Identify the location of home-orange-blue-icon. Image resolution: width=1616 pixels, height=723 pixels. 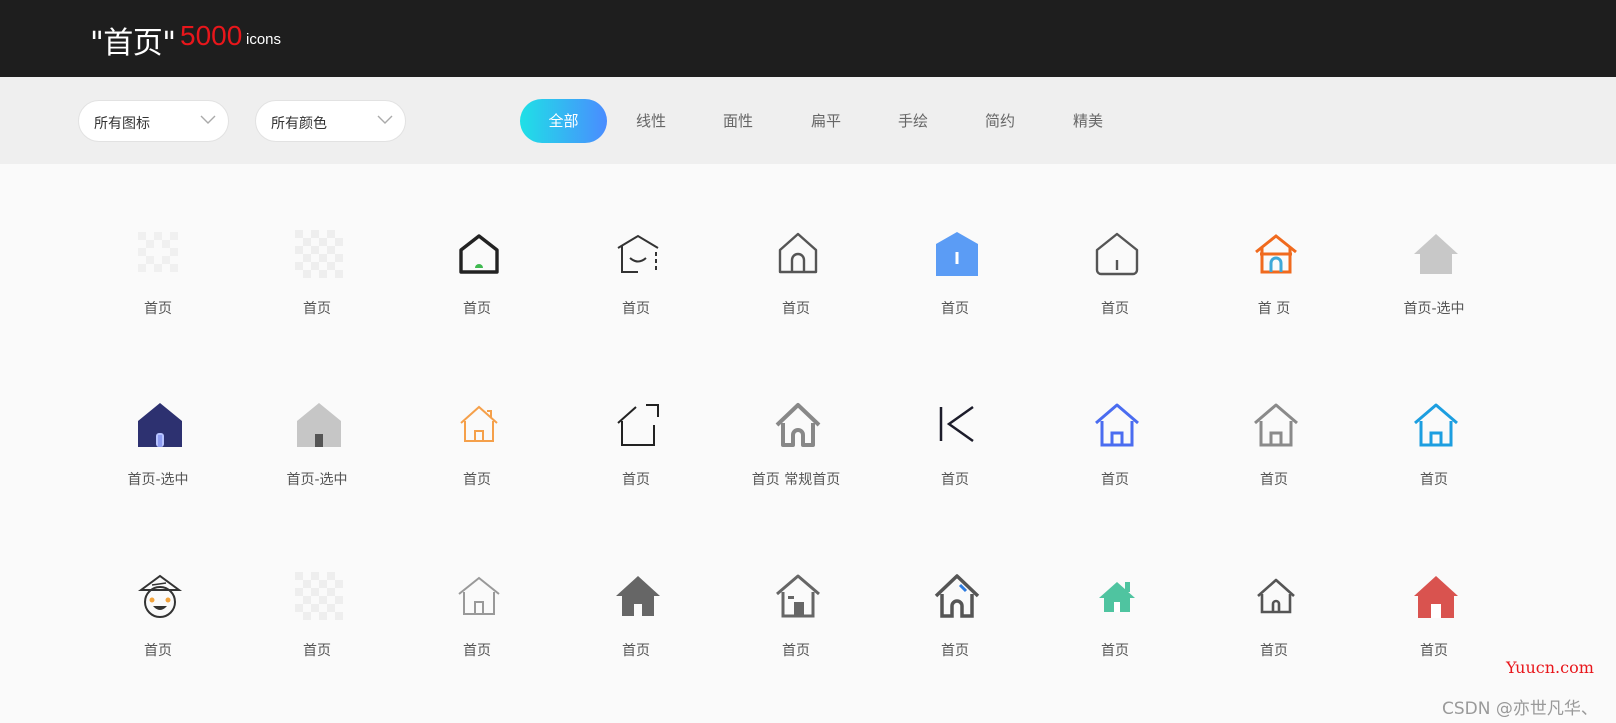
(1276, 254).